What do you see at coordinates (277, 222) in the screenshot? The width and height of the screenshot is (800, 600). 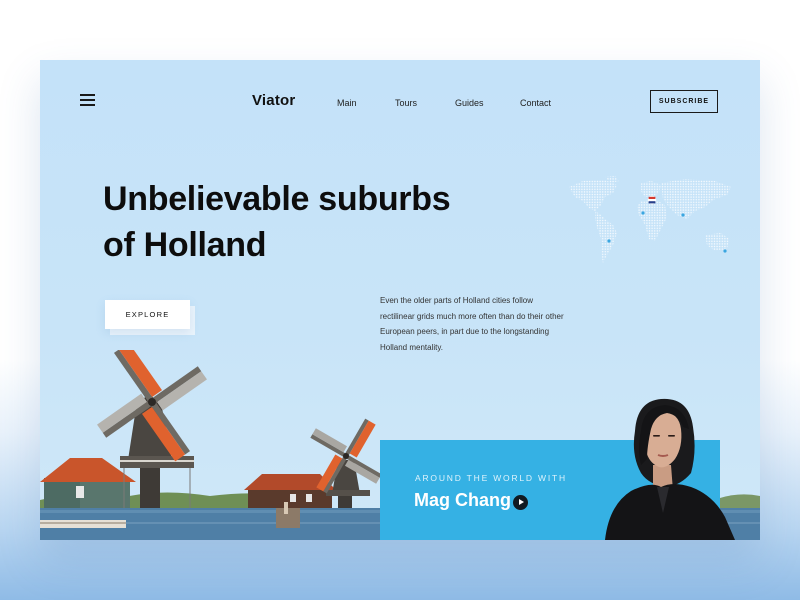 I see `page-title: Unbelievable suburbs of Holland` at bounding box center [277, 222].